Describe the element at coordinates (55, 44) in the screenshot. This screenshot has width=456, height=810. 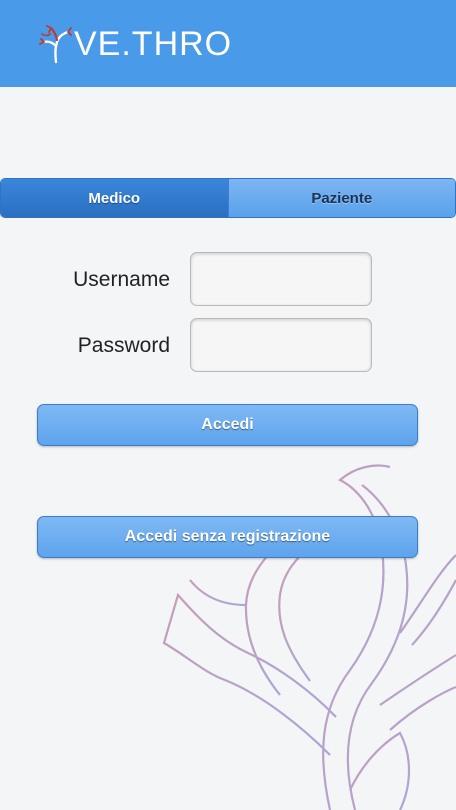
I see `tree-logo-icon` at that location.